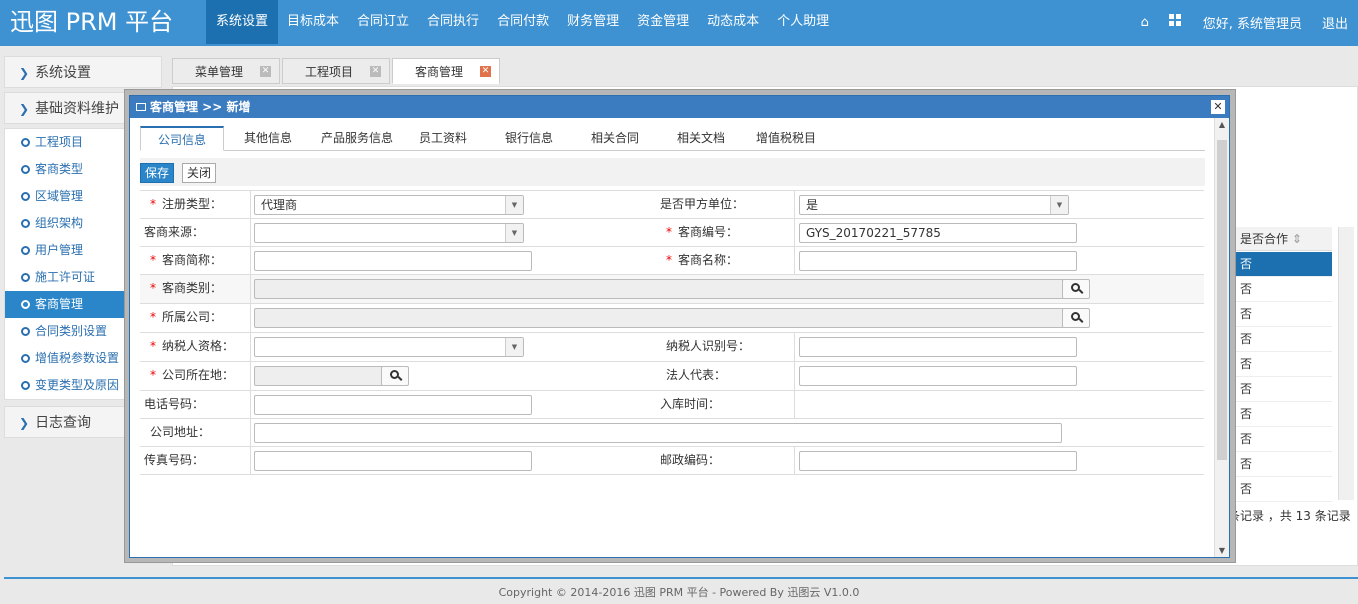 This screenshot has width=1358, height=604. I want to click on nav-personal-assistant: 个人助理, so click(803, 22).